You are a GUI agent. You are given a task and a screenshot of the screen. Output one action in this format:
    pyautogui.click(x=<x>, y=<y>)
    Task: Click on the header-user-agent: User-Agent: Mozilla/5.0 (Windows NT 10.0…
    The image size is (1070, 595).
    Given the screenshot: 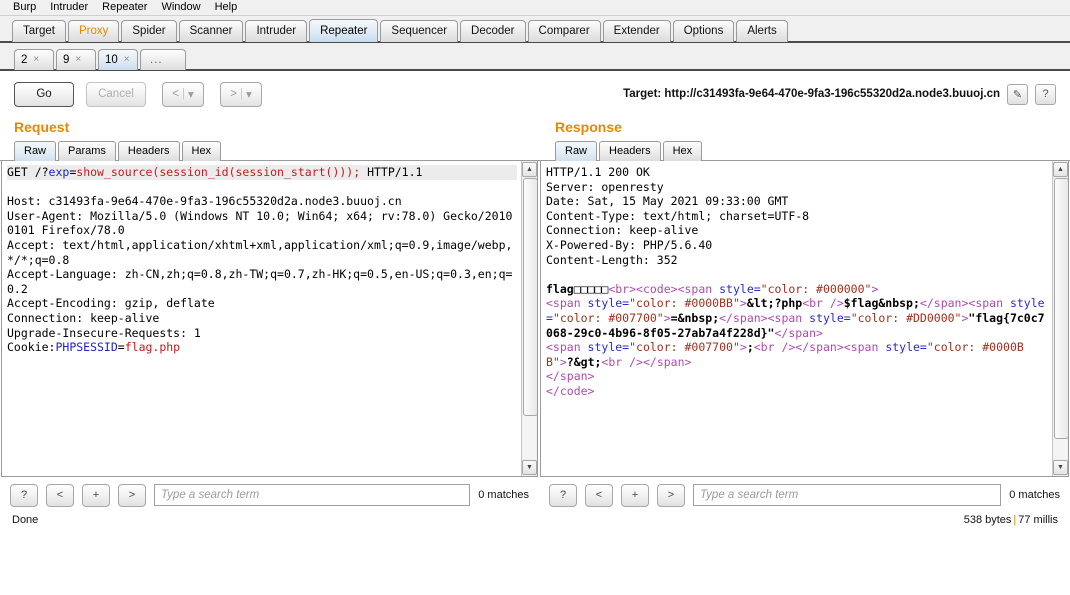 What is the action you would take?
    pyautogui.click(x=260, y=223)
    